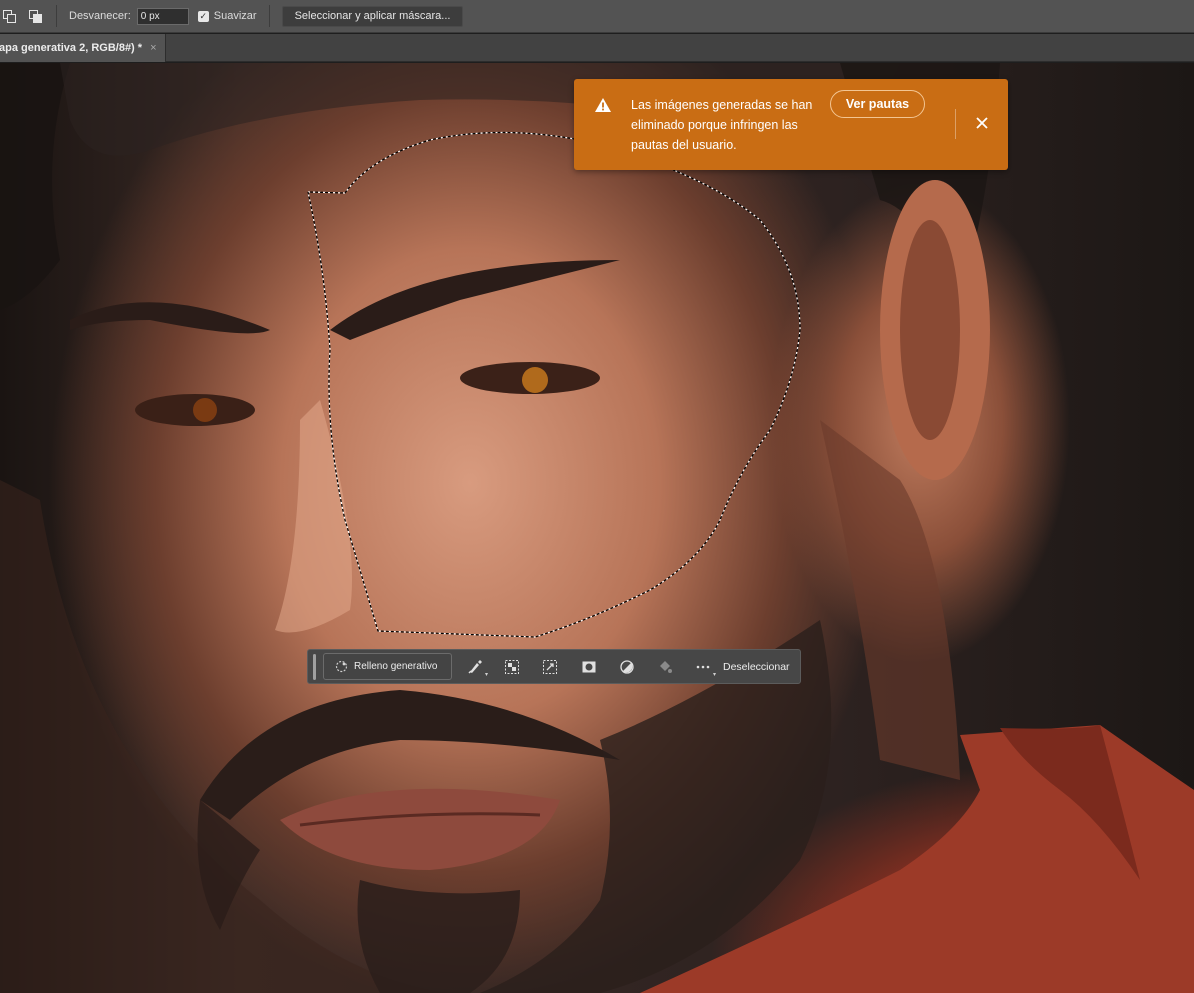  Describe the element at coordinates (512, 667) in the screenshot. I see `invert-selection-icon` at that location.